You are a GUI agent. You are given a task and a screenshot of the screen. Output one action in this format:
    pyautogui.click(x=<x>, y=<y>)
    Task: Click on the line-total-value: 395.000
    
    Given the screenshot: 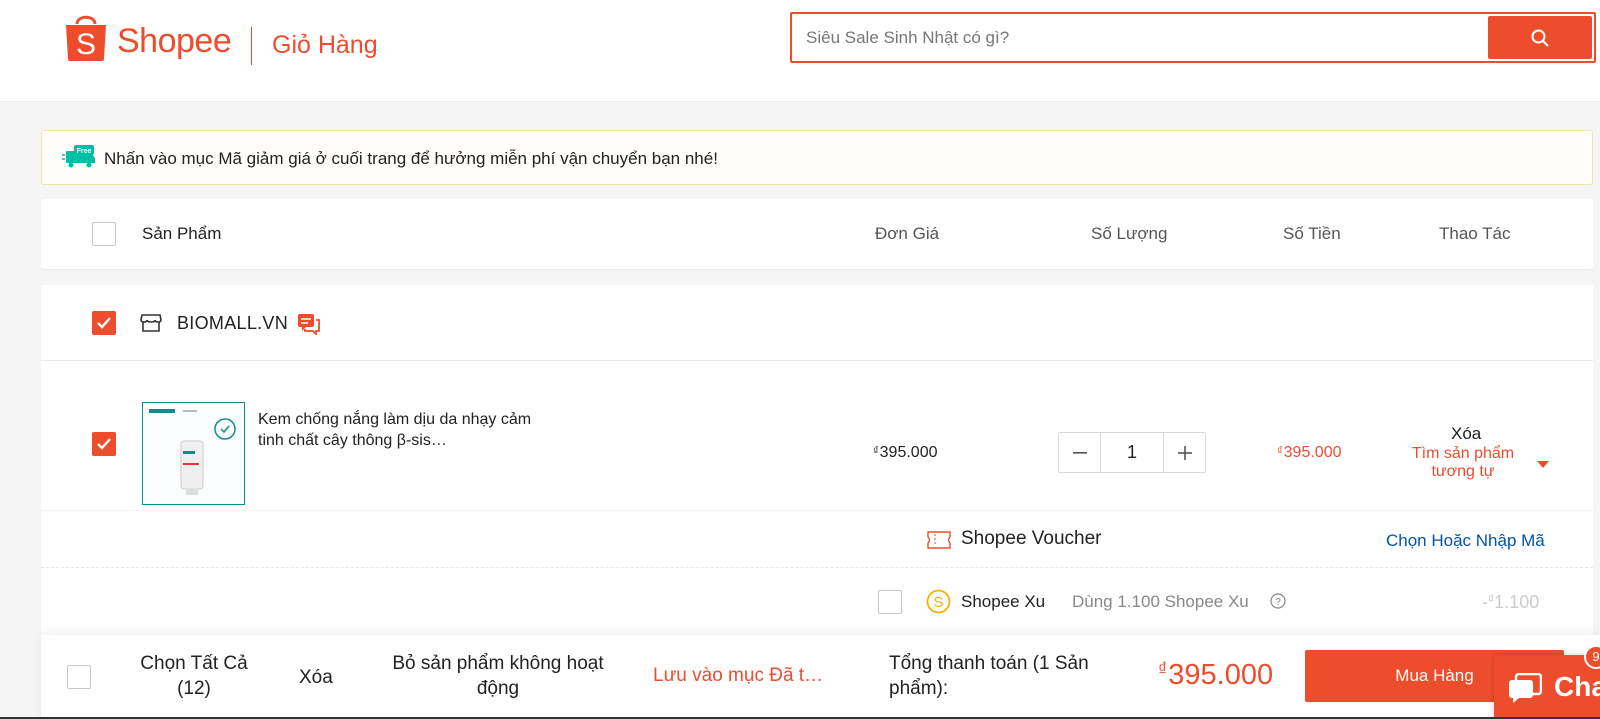 What is the action you would take?
    pyautogui.click(x=1312, y=452)
    